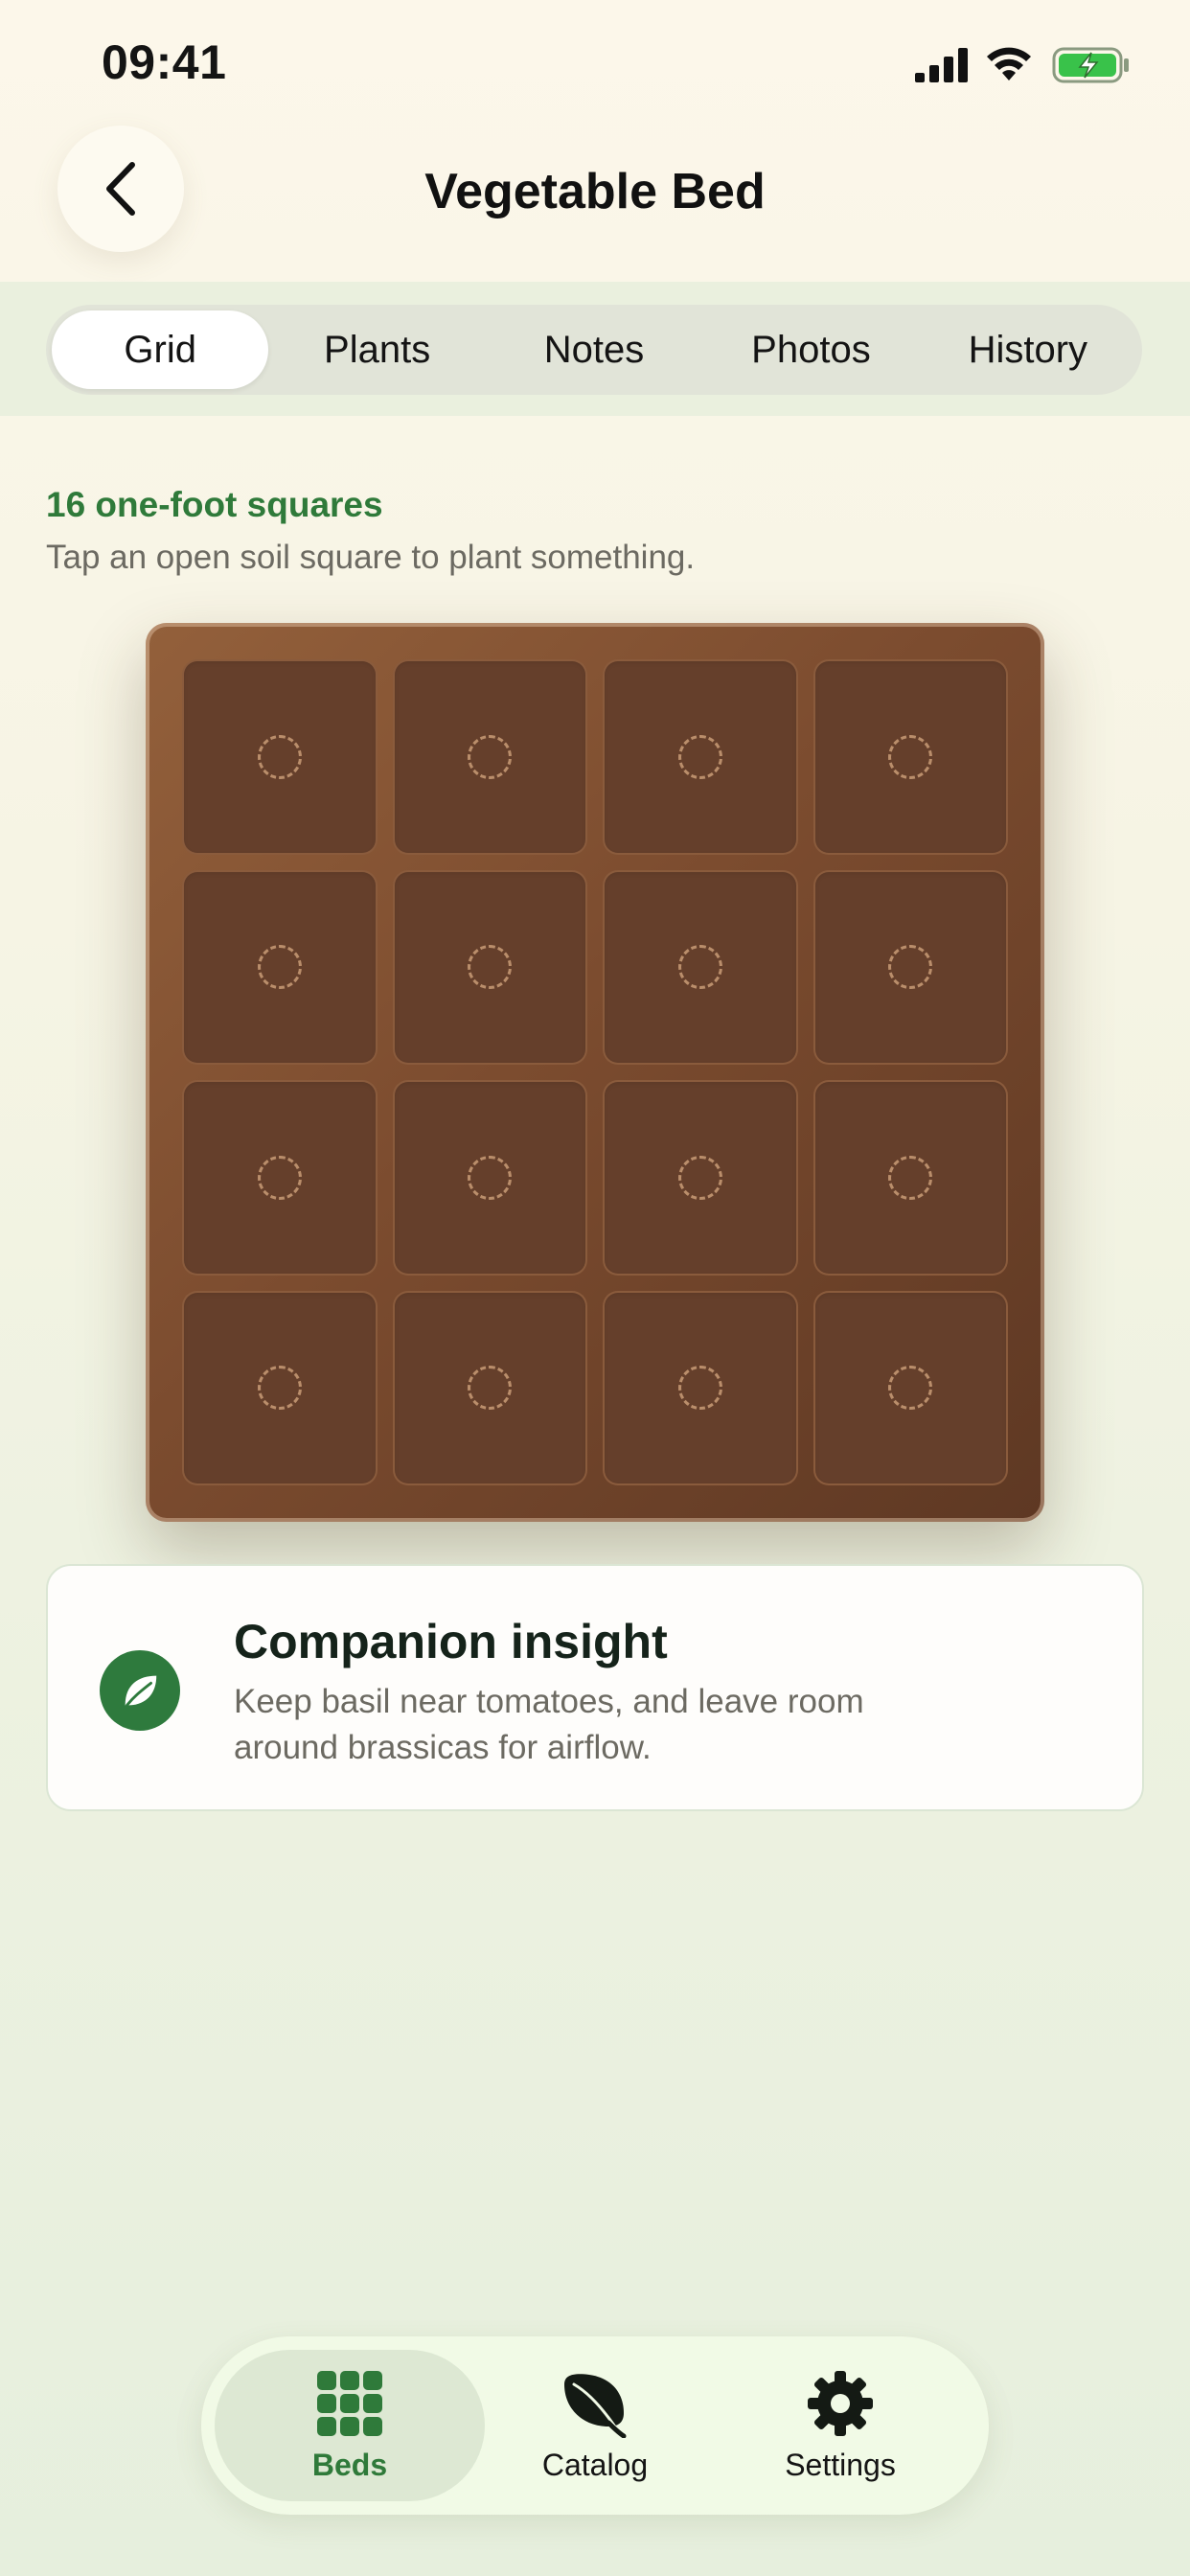 The image size is (1190, 2576). Describe the element at coordinates (1009, 63) in the screenshot. I see `wifi-icon` at that location.